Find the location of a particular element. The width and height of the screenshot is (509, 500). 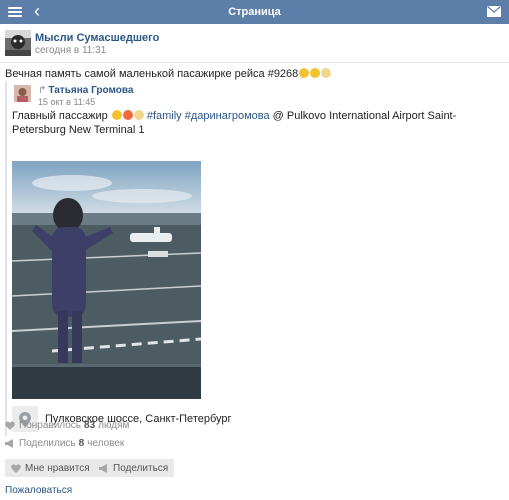

shares-count: 8 is located at coordinates (81, 443).